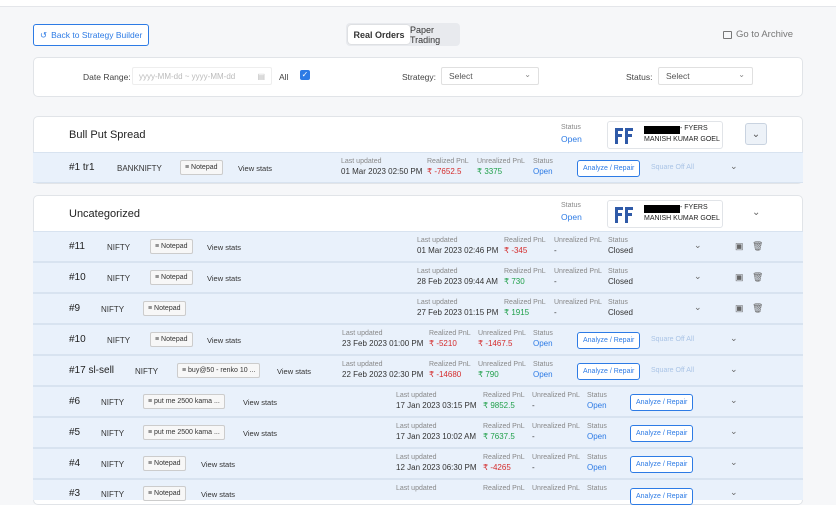  I want to click on unrealized-pnl: Unrealized PnL ₹ 790, so click(502, 370).